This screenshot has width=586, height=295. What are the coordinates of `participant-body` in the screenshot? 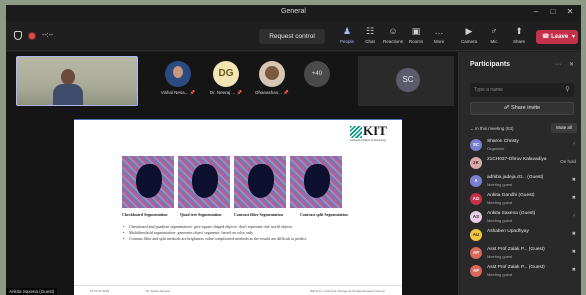 It's located at (68, 94).